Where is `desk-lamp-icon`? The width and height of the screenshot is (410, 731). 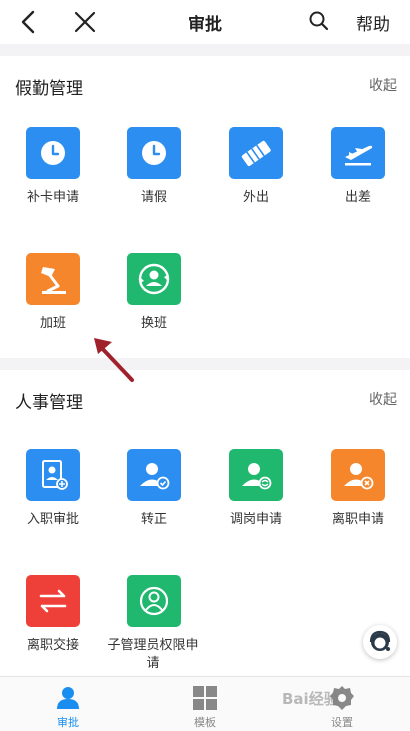
desk-lamp-icon is located at coordinates (53, 279).